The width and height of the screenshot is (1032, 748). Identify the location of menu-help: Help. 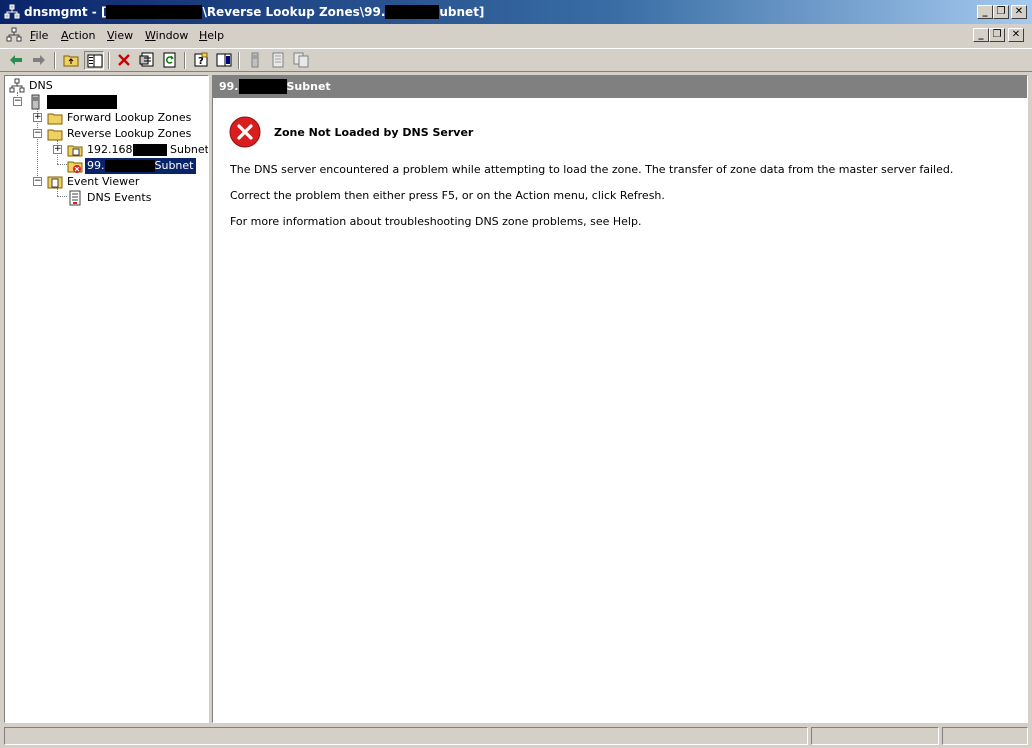
(211, 35).